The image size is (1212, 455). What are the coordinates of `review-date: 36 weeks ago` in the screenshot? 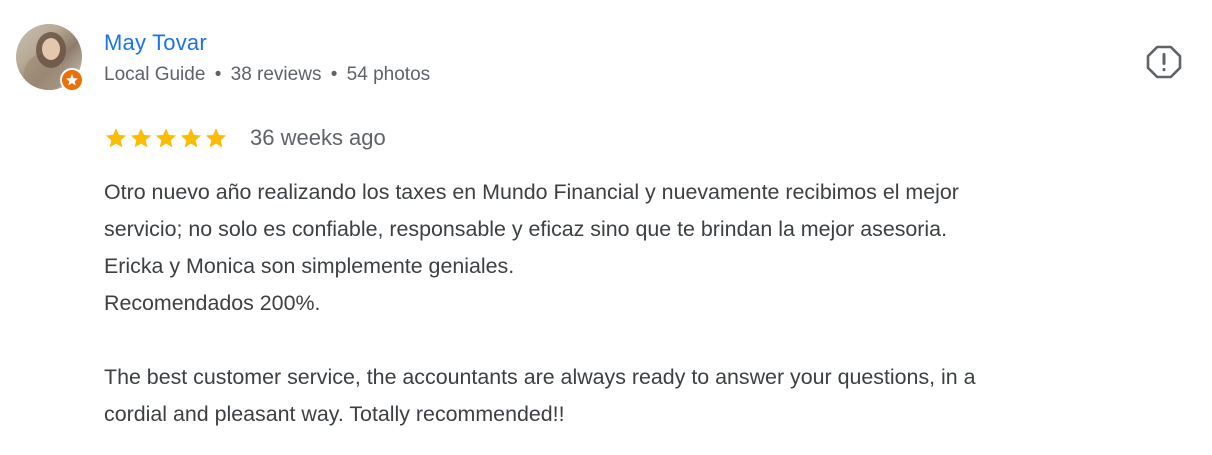 It's located at (318, 137).